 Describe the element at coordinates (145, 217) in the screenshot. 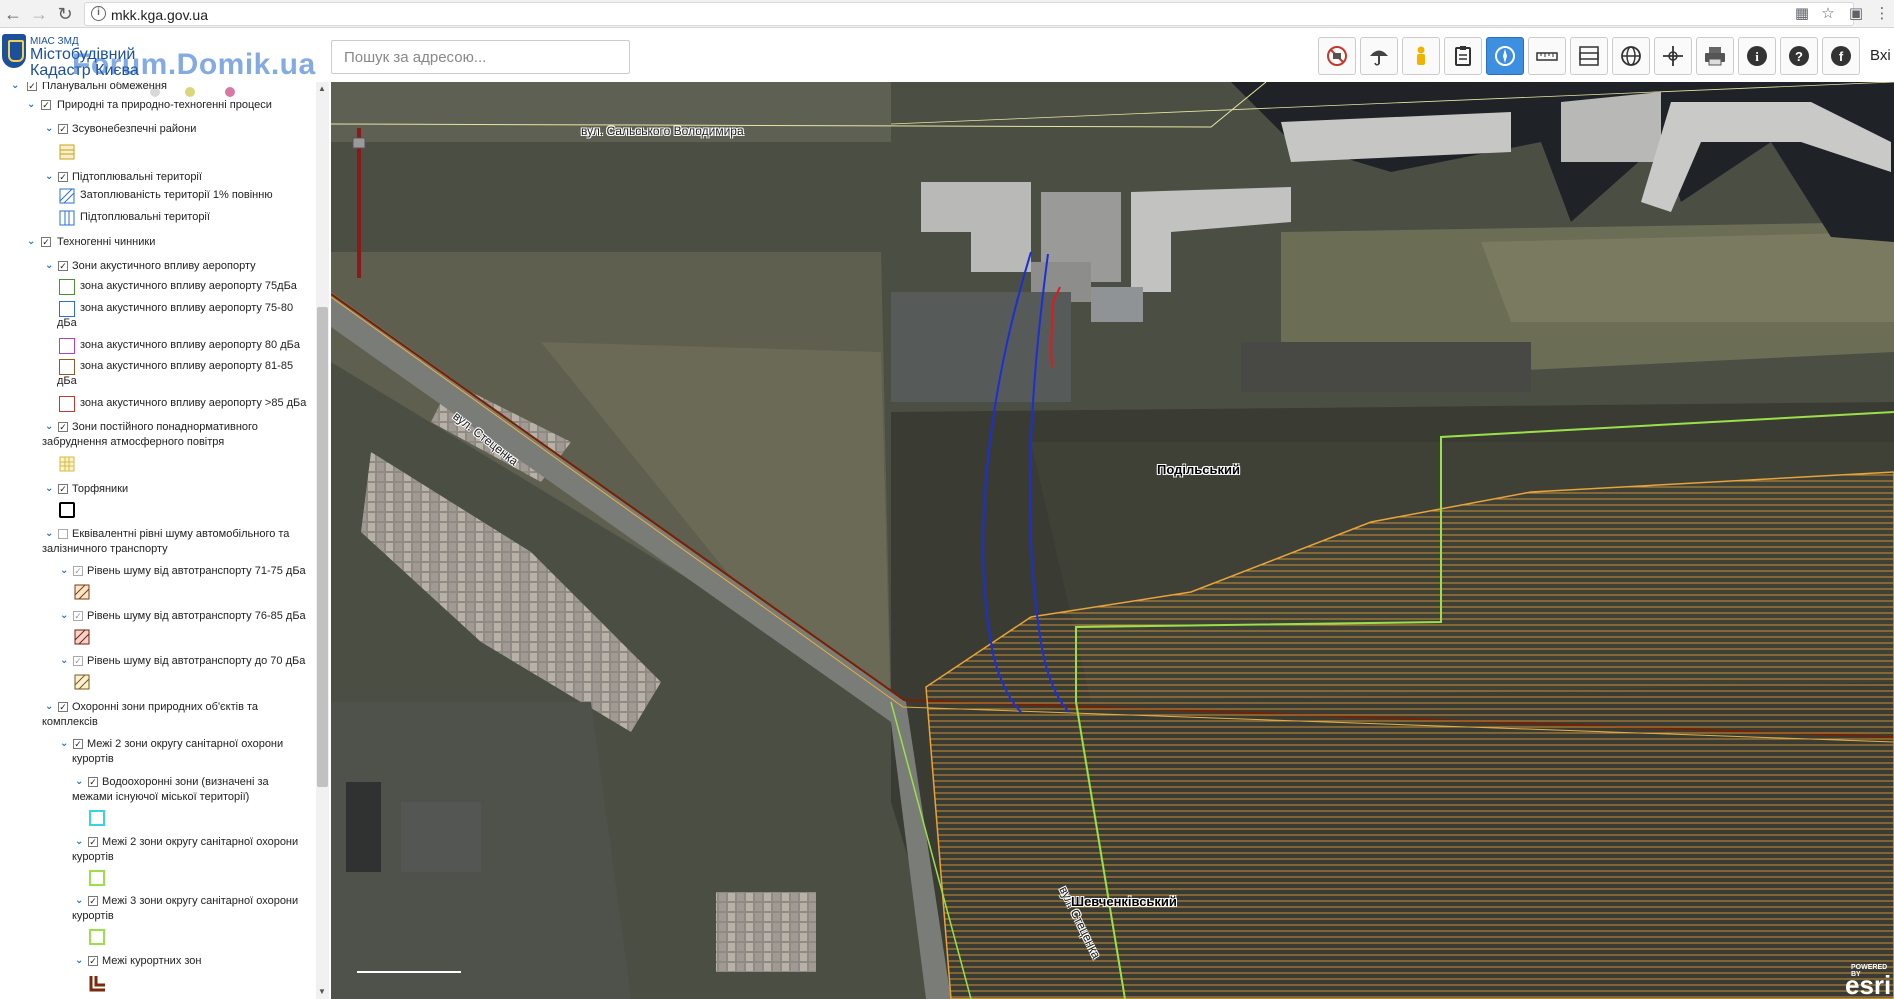

I see `layer-label: Підтоплювальні території` at that location.